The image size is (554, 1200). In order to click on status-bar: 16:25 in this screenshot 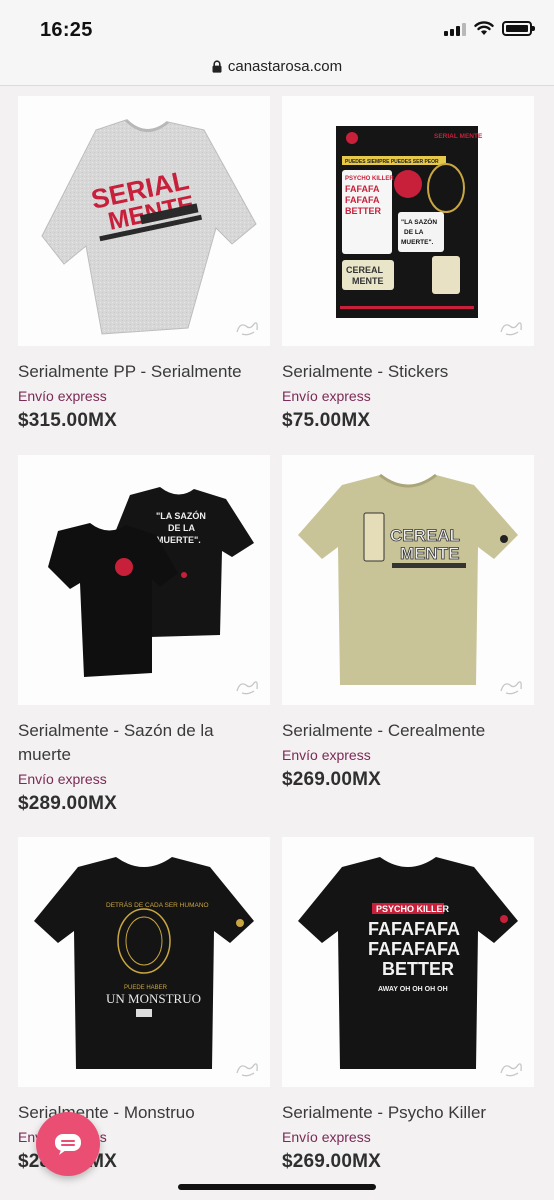, I will do `click(277, 24)`.